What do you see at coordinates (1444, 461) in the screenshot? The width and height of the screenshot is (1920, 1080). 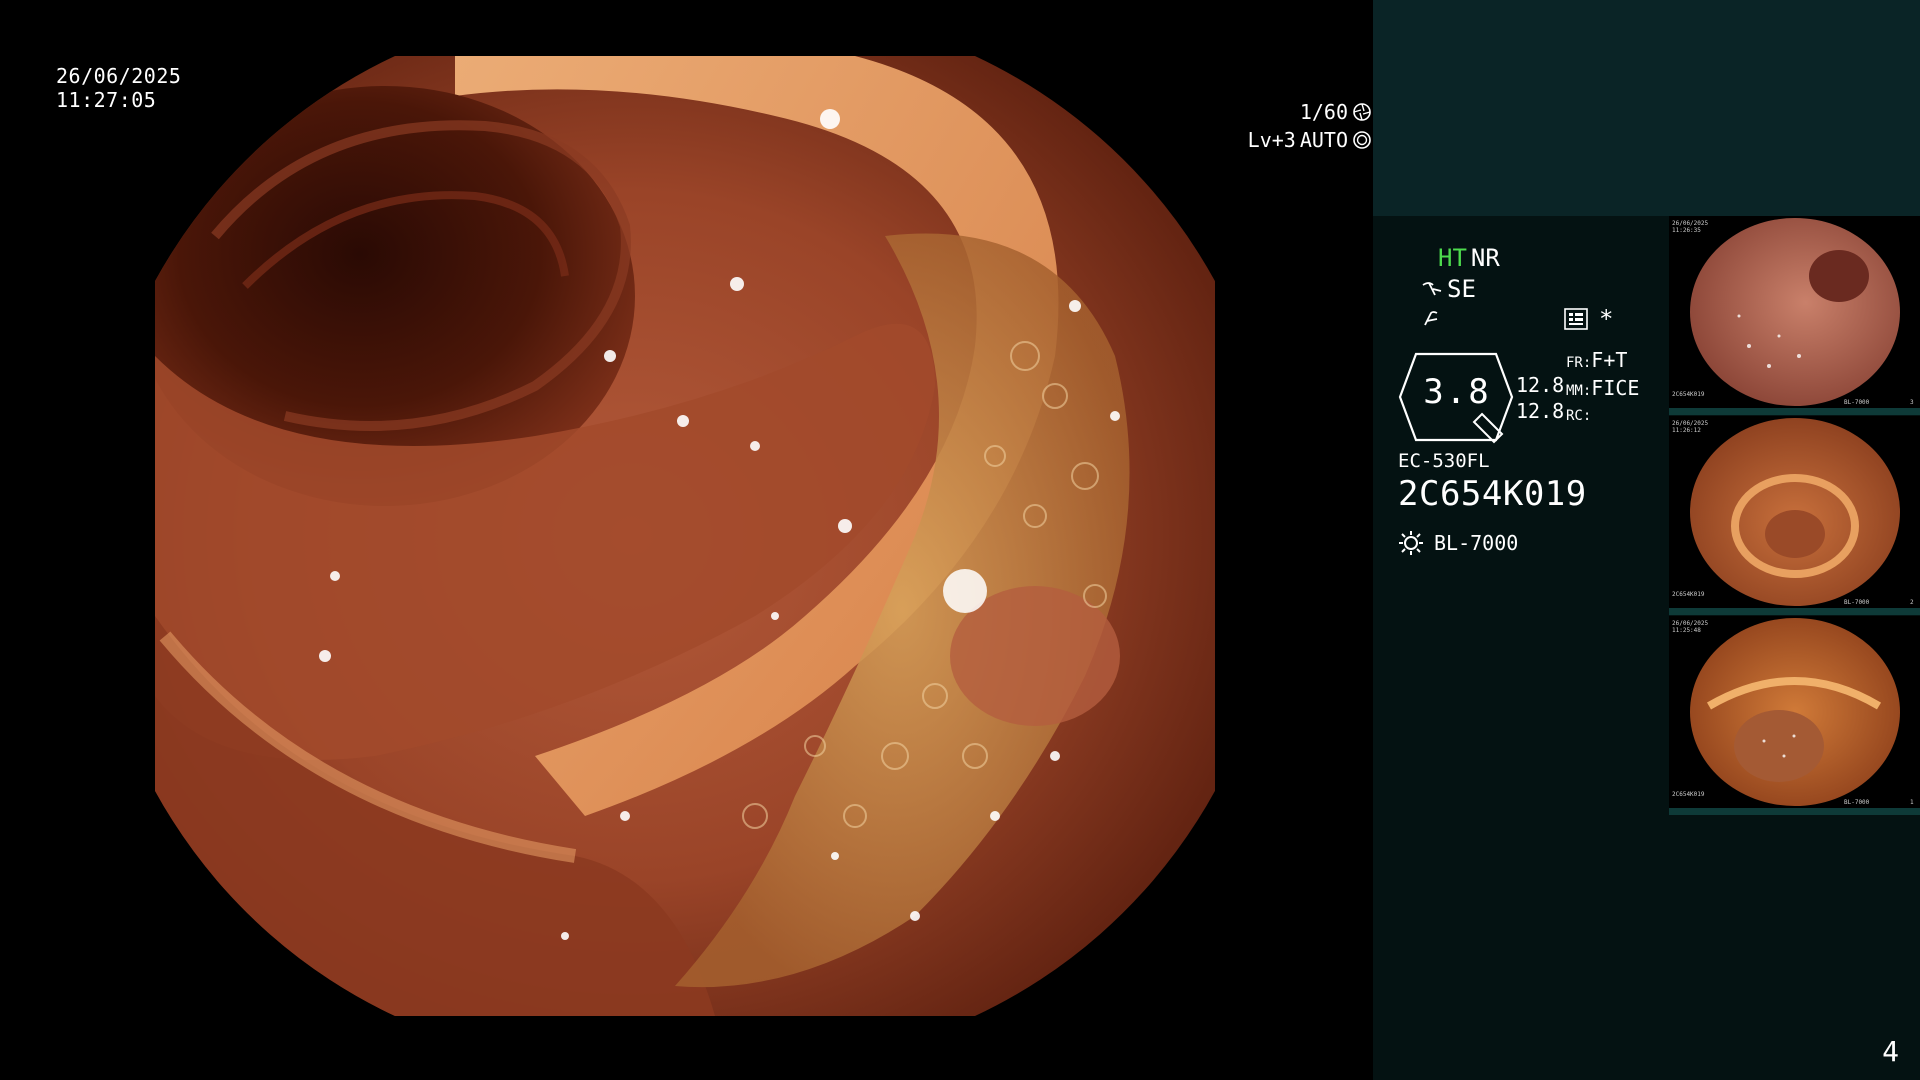 I see `scope-model: EC-530FL` at bounding box center [1444, 461].